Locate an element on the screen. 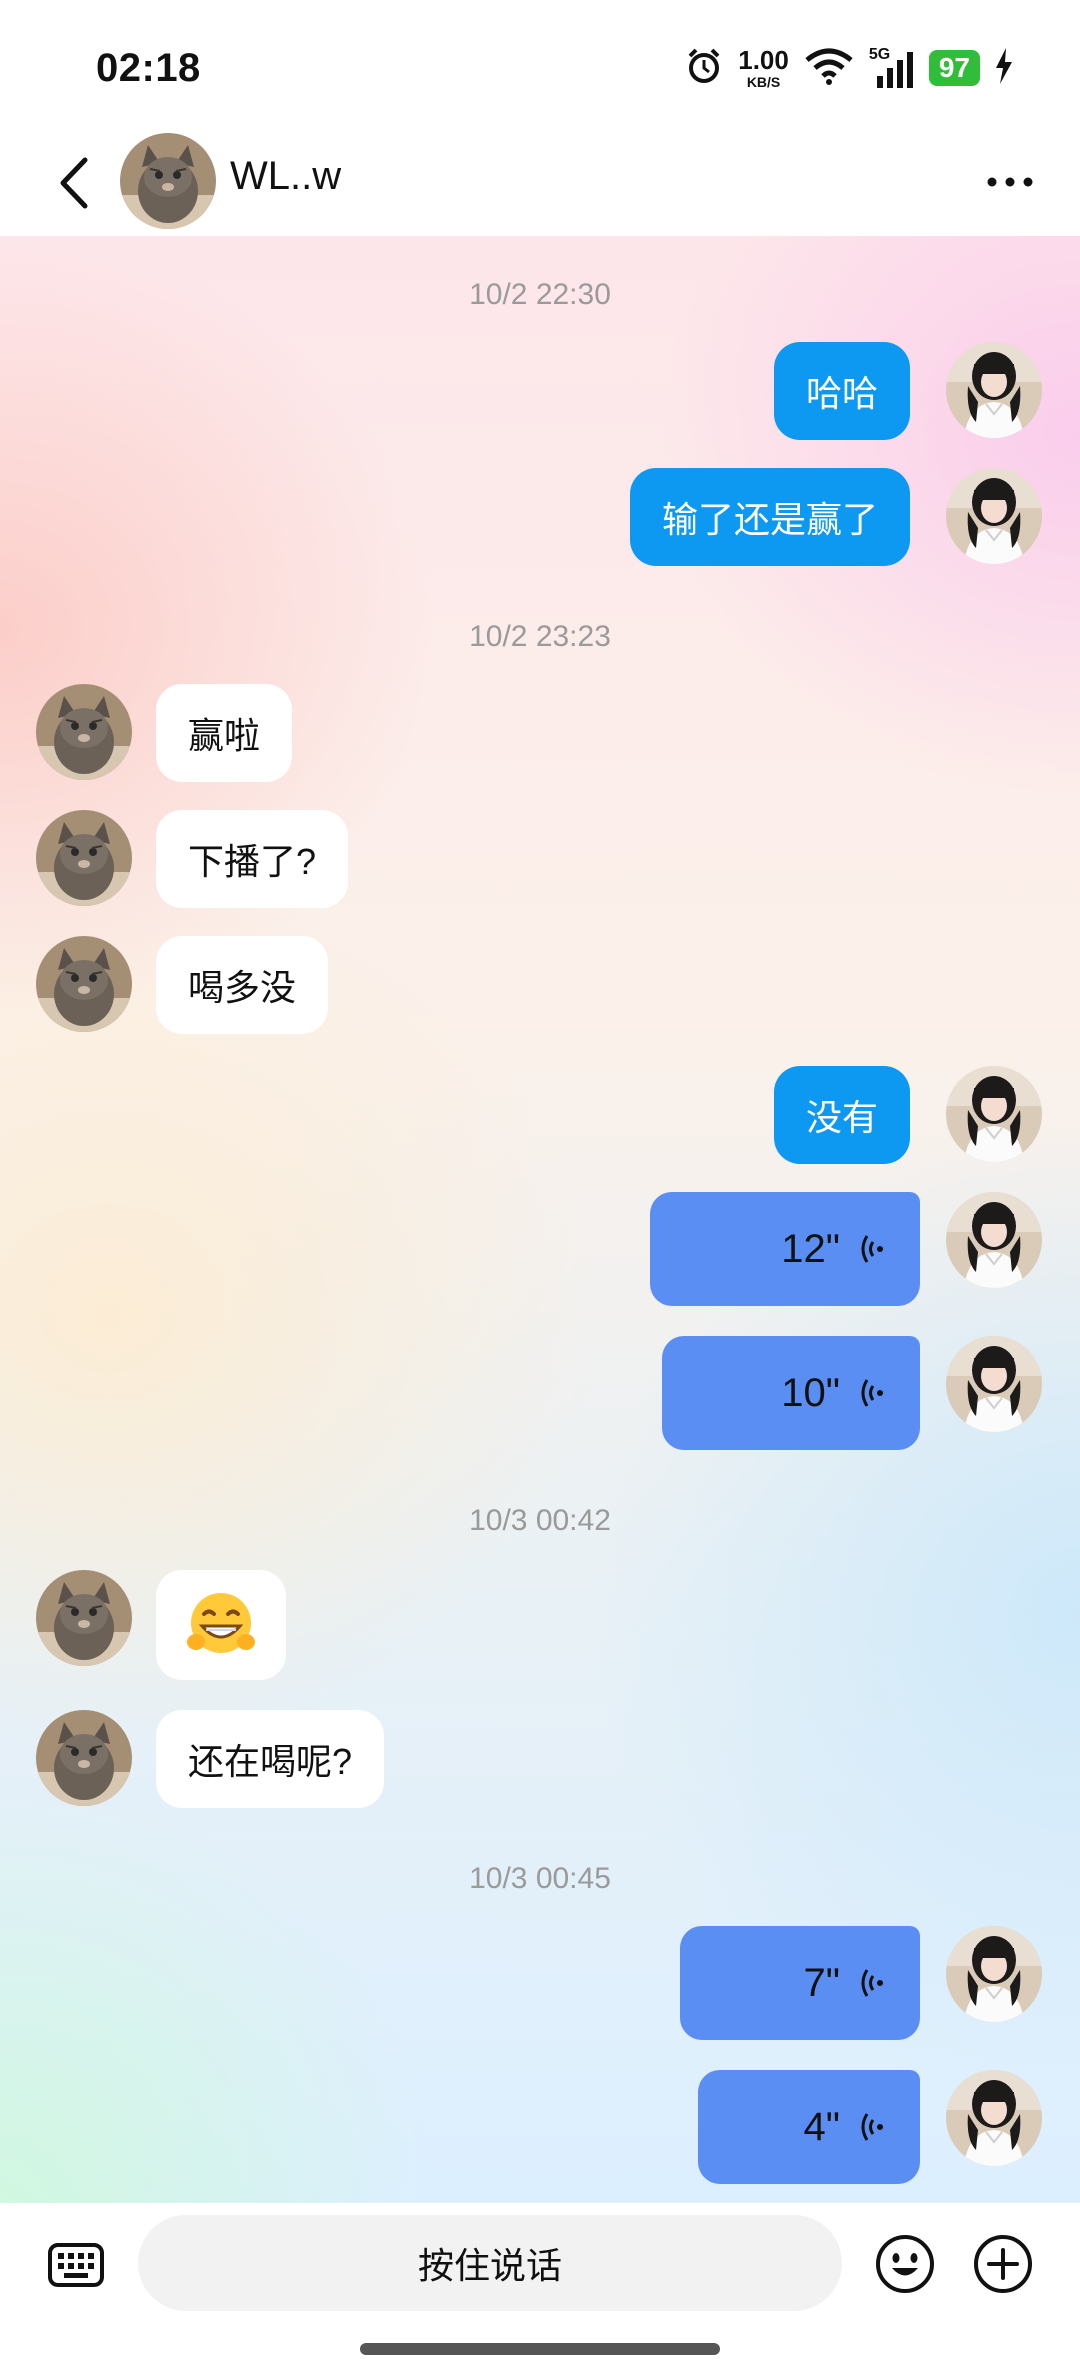 The width and height of the screenshot is (1080, 2373). voice-duration: 10" is located at coordinates (810, 1392).